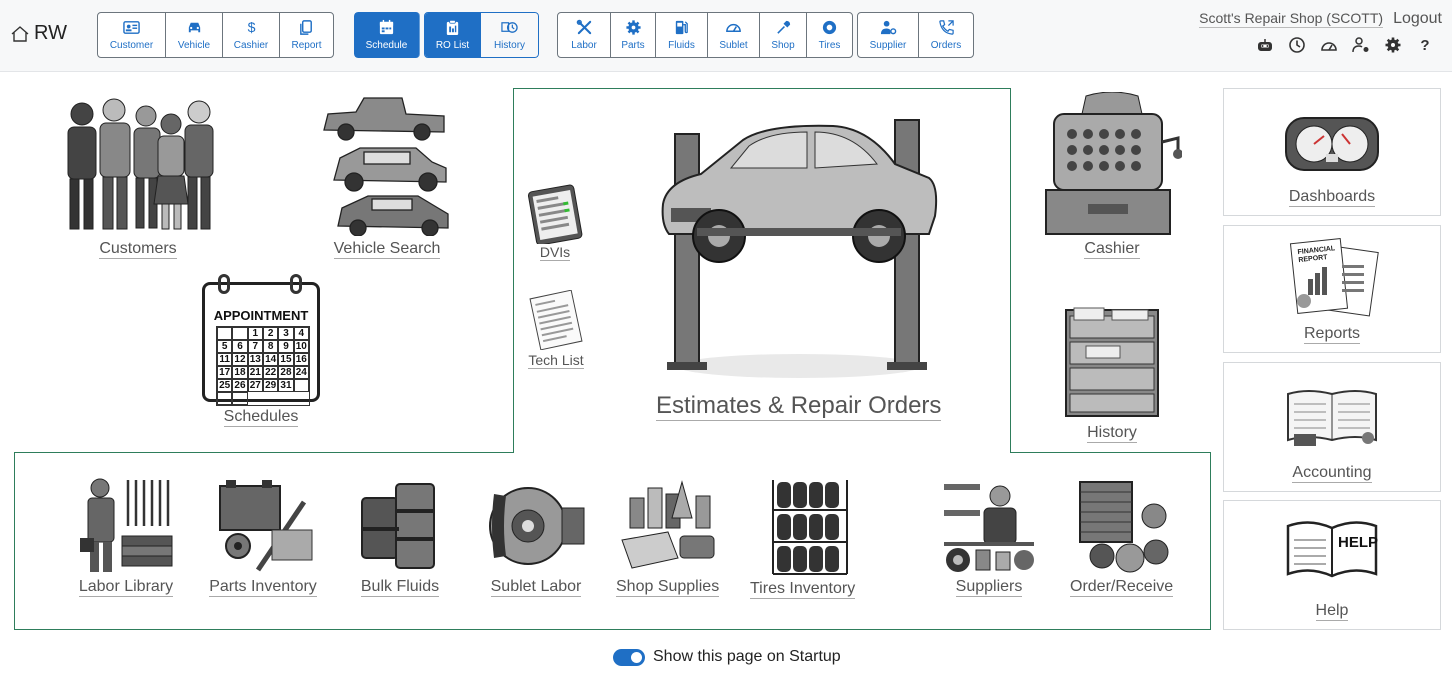  What do you see at coordinates (1122, 587) in the screenshot?
I see `order-receive-label: Order/Receive` at bounding box center [1122, 587].